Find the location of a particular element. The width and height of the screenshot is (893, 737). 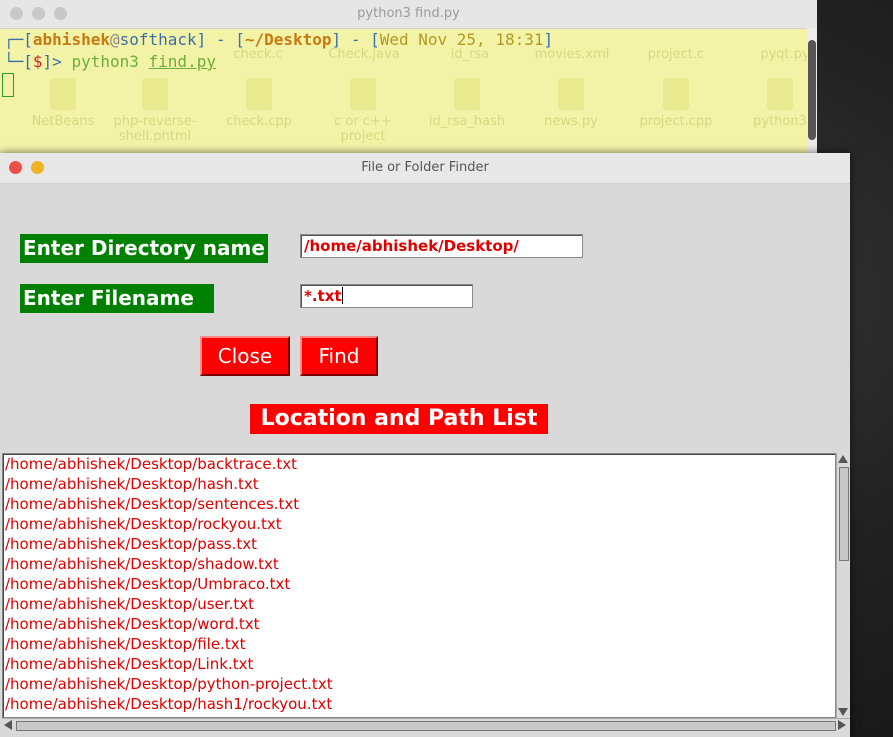

list-item: /home/abhishek/Desktop/Umbraco.txt is located at coordinates (419, 584).